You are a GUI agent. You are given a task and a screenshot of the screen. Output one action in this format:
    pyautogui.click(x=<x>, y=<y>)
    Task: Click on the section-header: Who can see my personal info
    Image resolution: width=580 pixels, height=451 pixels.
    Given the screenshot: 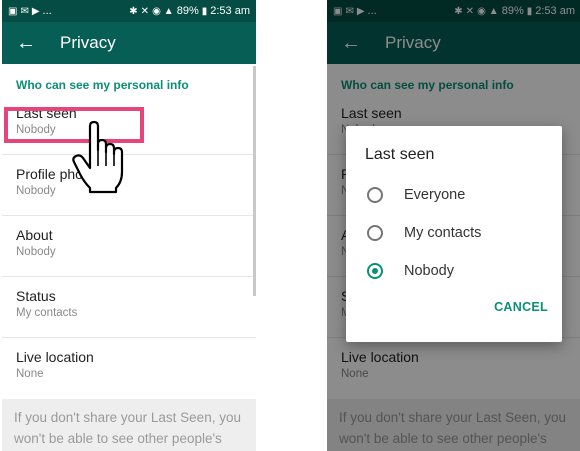 What is the action you would take?
    pyautogui.click(x=102, y=85)
    